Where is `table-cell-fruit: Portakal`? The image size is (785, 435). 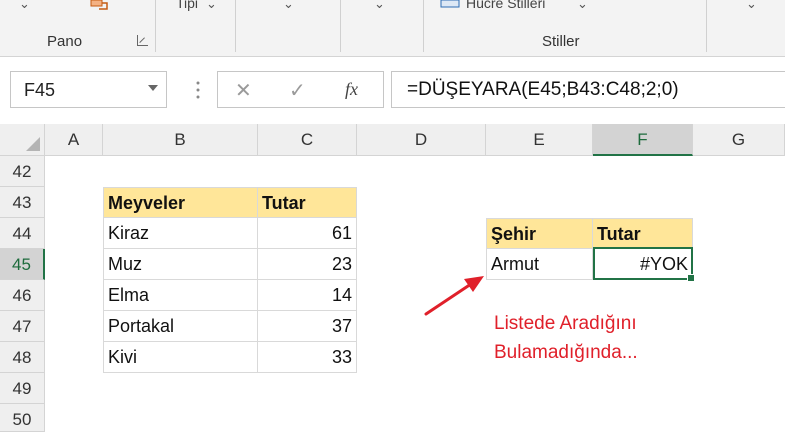 table-cell-fruit: Portakal is located at coordinates (180, 326).